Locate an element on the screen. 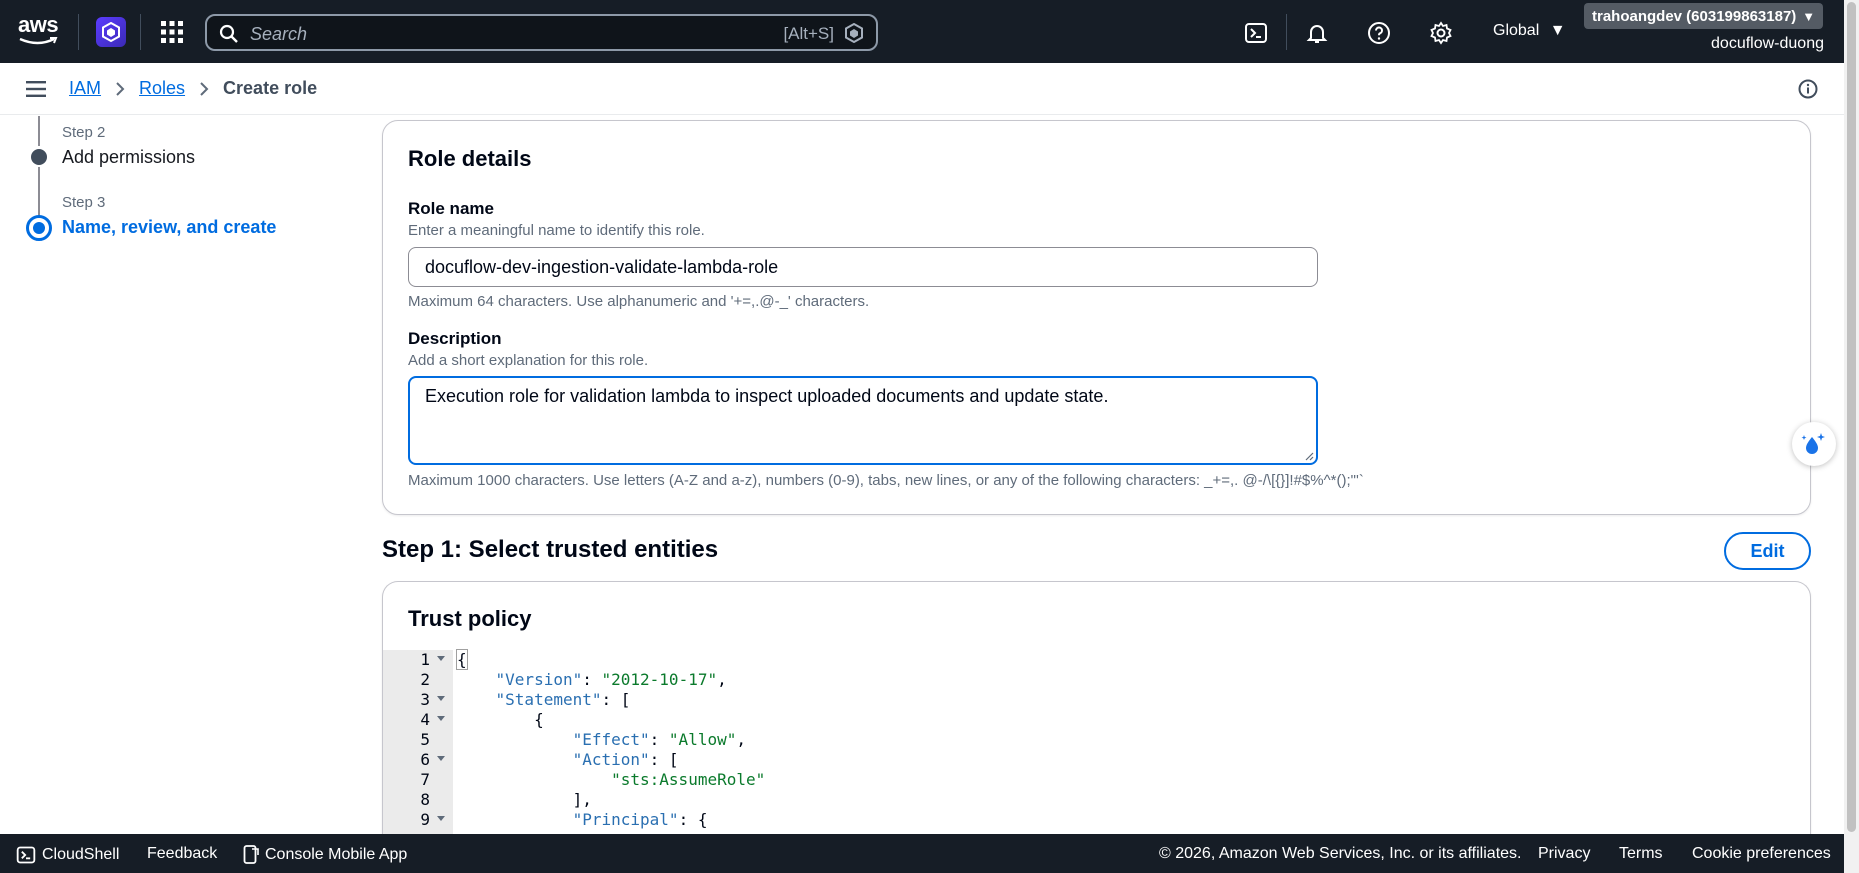 This screenshot has height=873, width=1859. console-mobile-app-link: Console Mobile App is located at coordinates (325, 855).